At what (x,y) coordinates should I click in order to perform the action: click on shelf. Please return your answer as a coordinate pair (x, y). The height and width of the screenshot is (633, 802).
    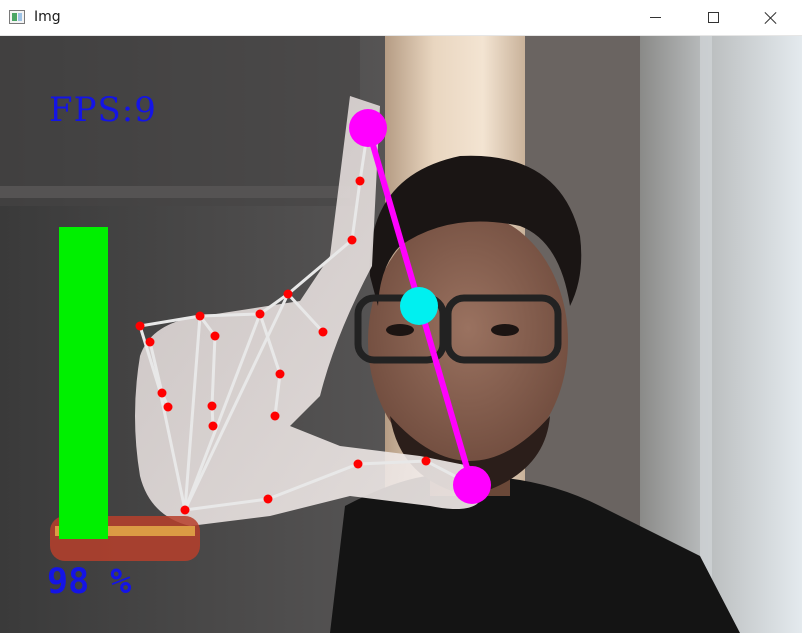
    Looking at the image, I should click on (175, 192).